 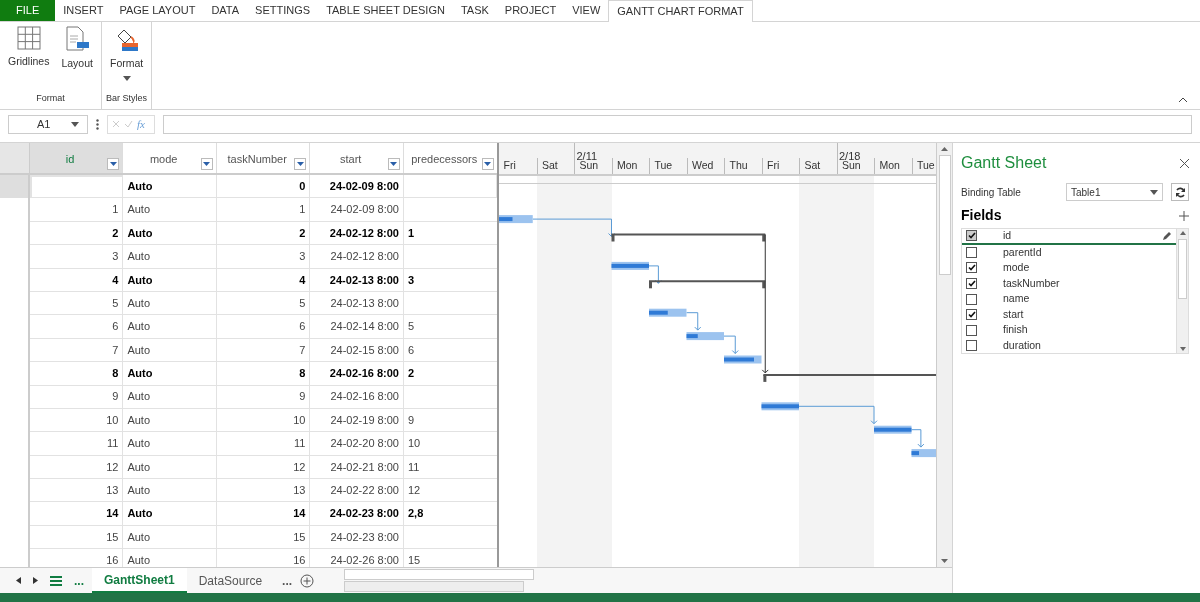 I want to click on field-row: start, so click(x=1069, y=314).